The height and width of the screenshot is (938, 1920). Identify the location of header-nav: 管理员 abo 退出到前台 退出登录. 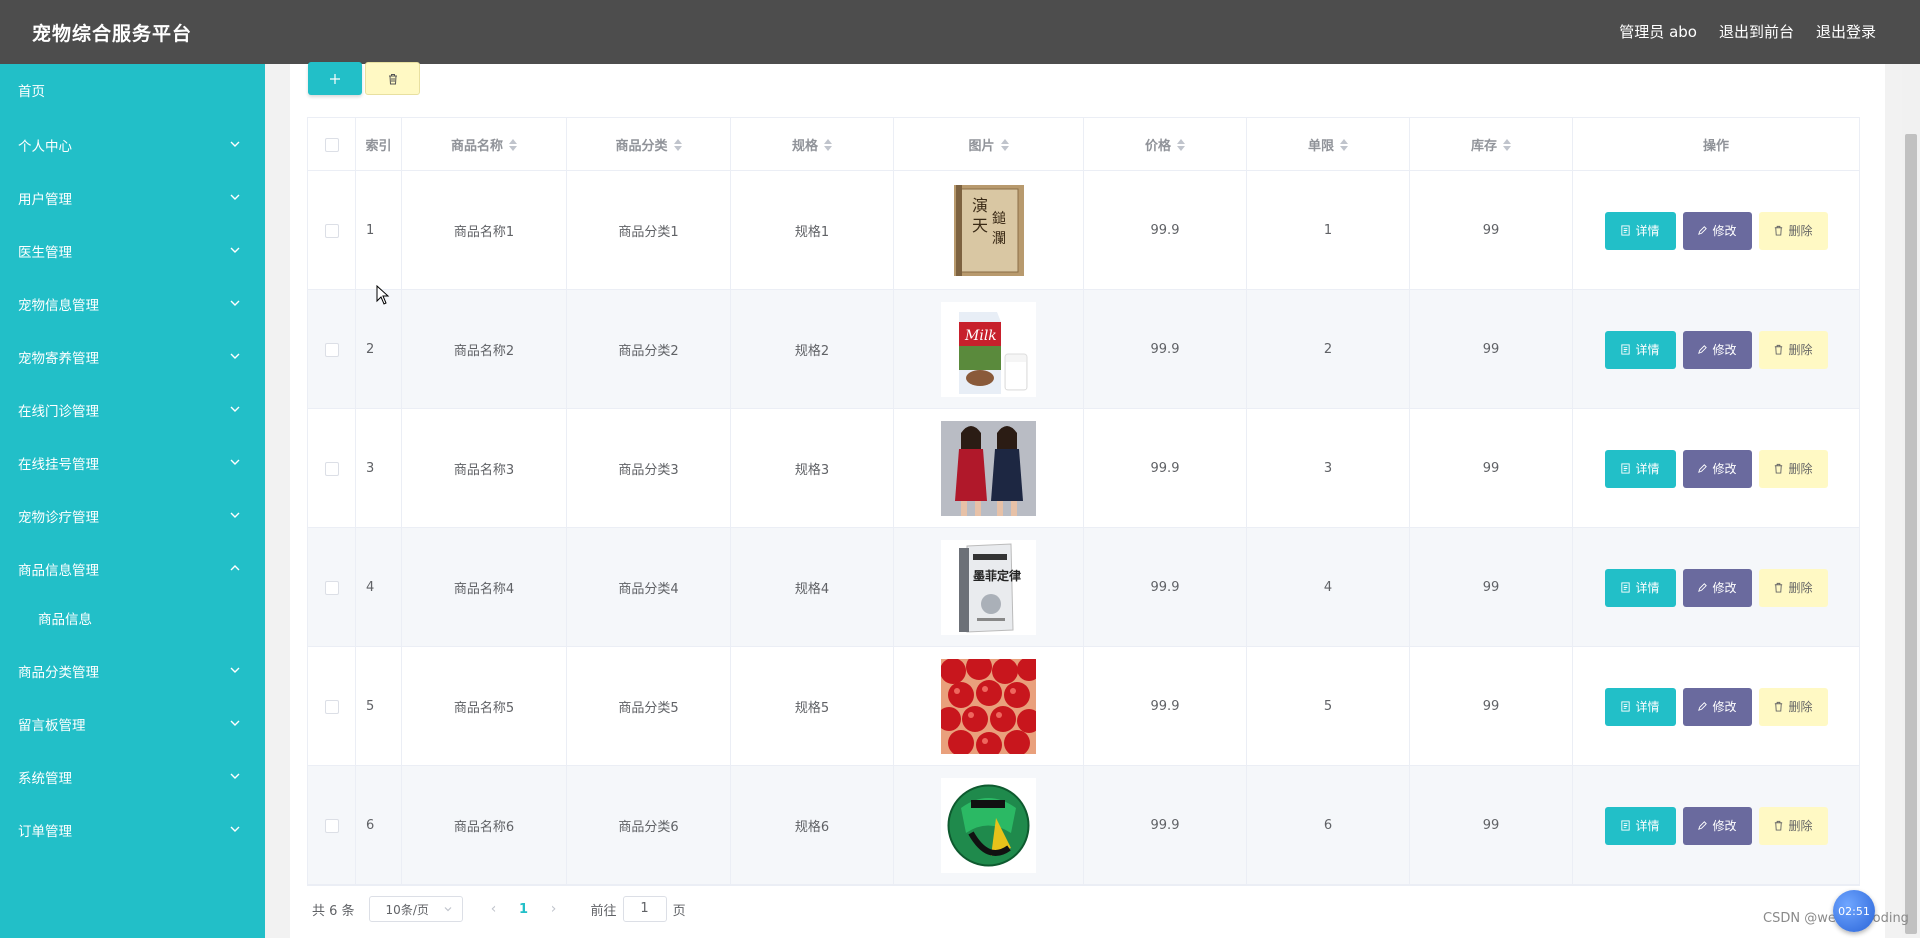
(1747, 31).